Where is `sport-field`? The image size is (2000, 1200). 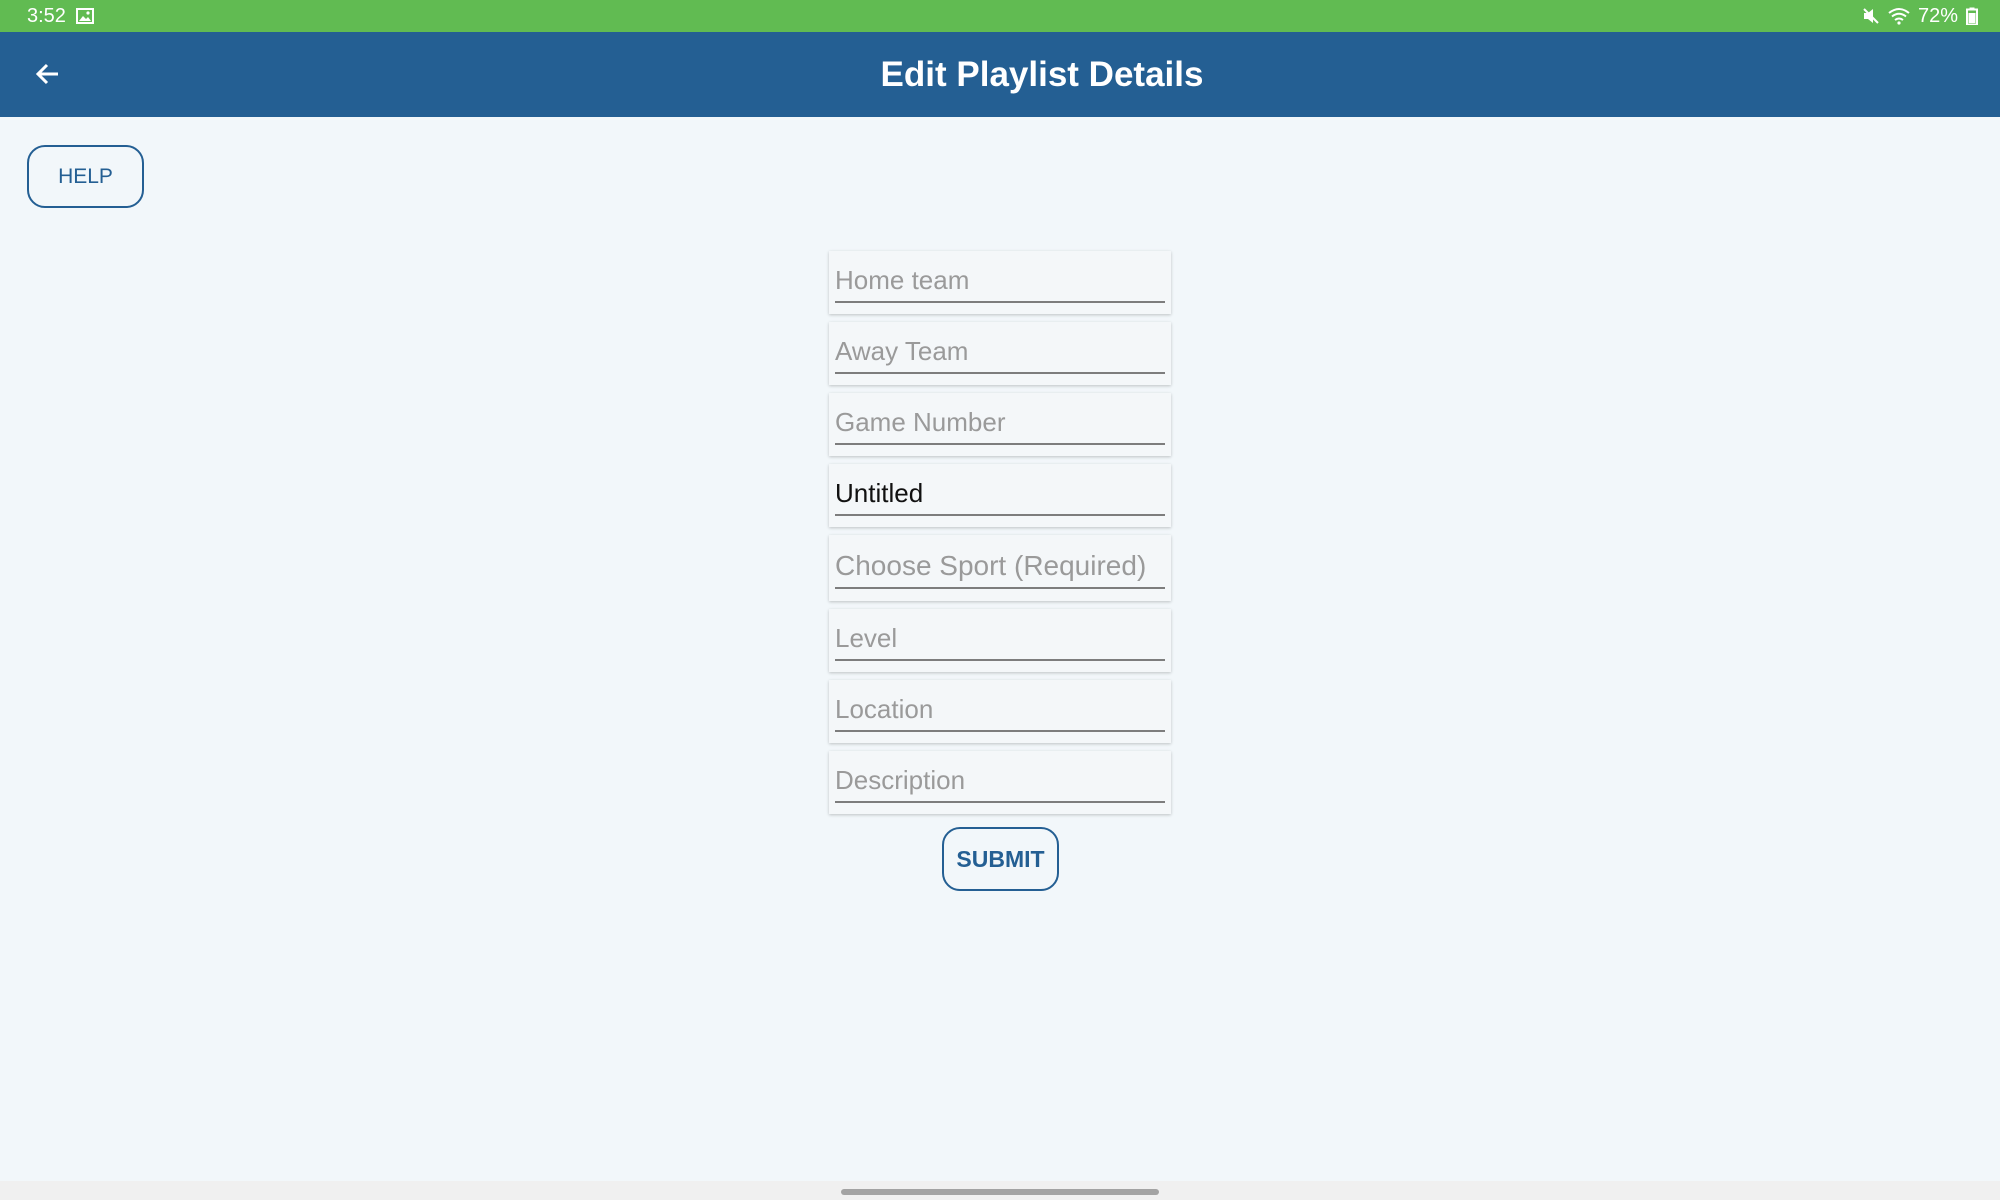
sport-field is located at coordinates (1000, 568).